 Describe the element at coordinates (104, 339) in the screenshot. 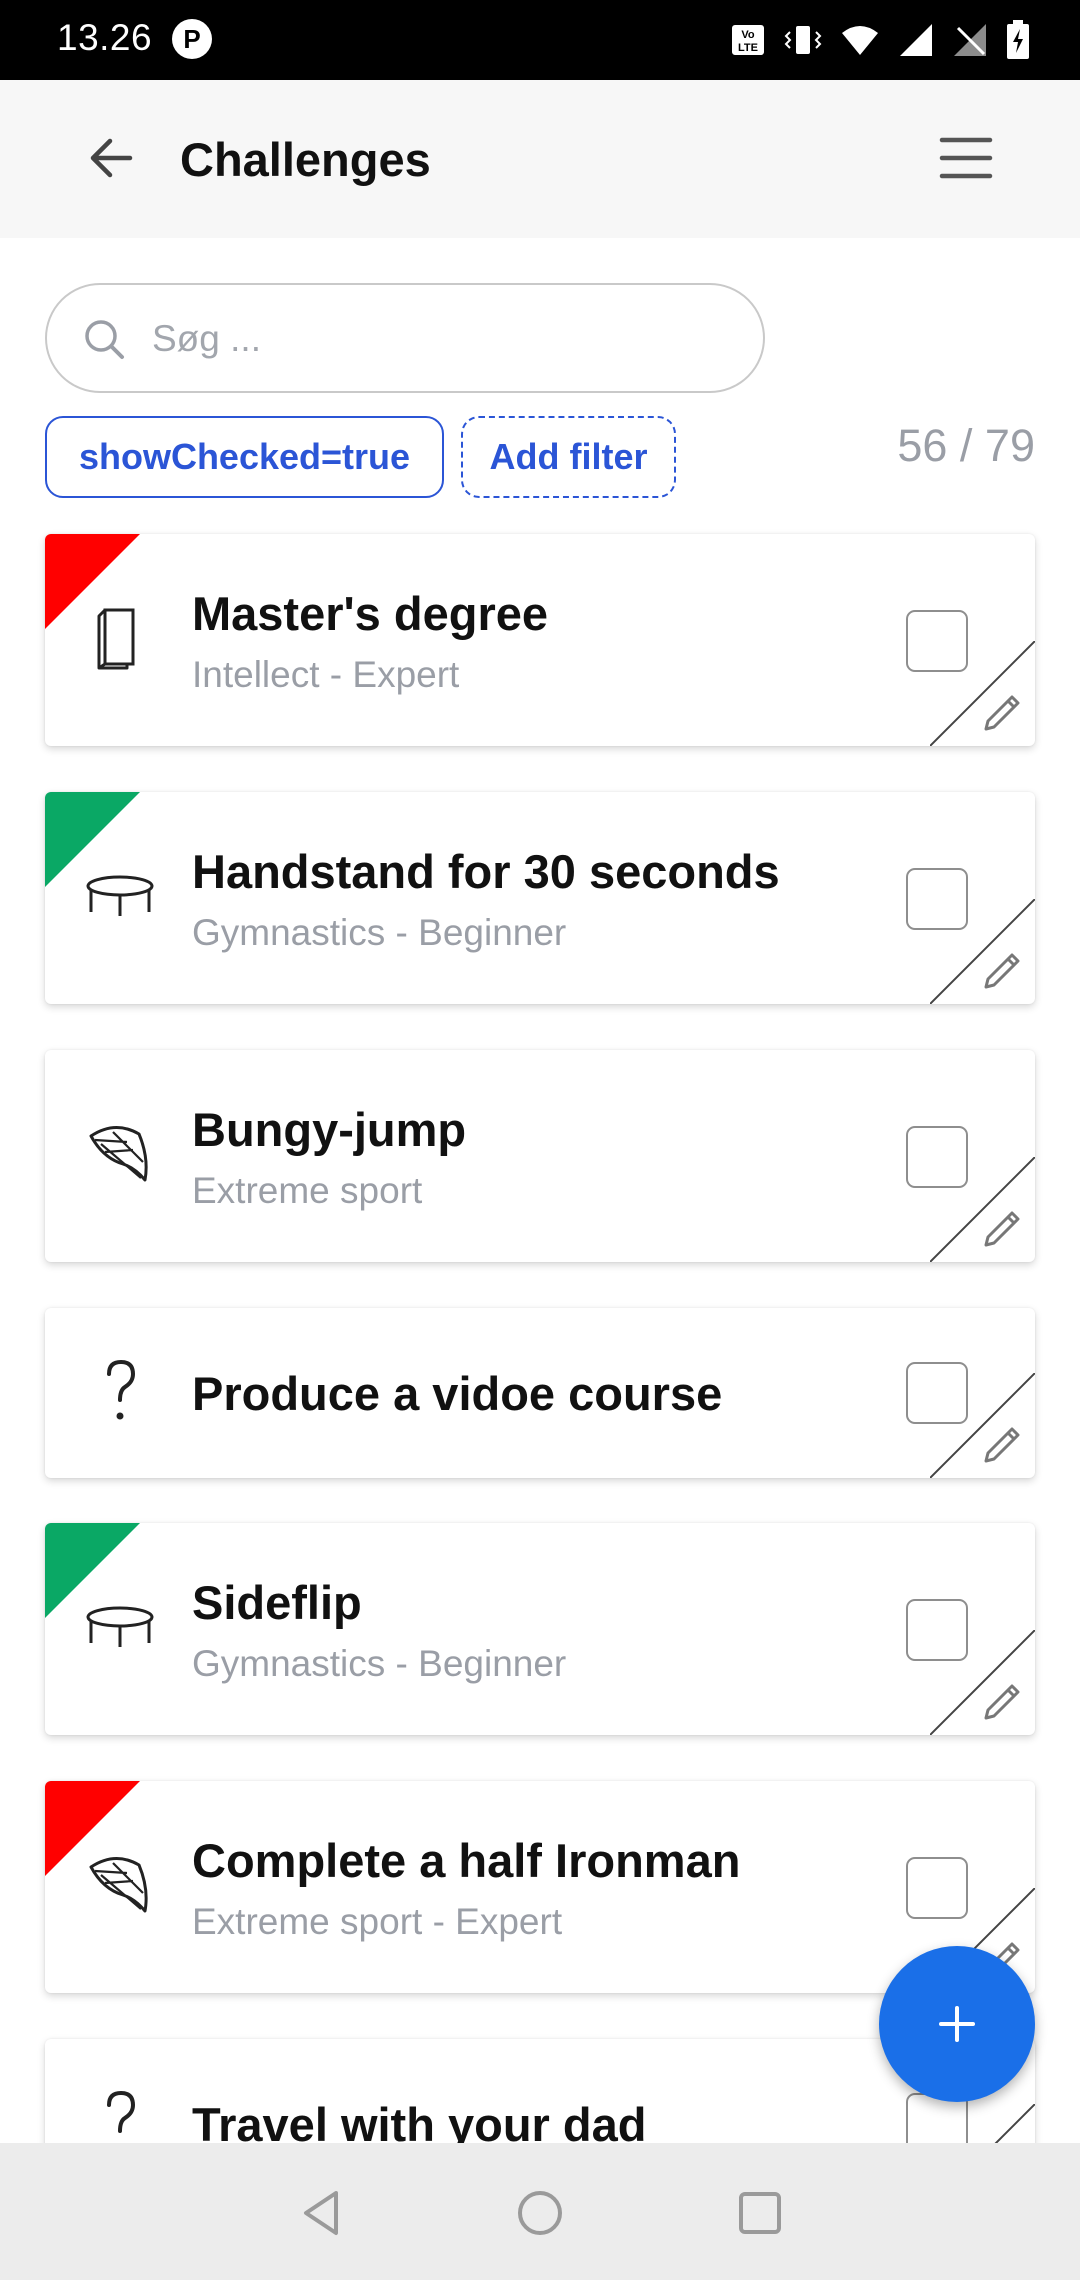

I see `search-icon` at that location.